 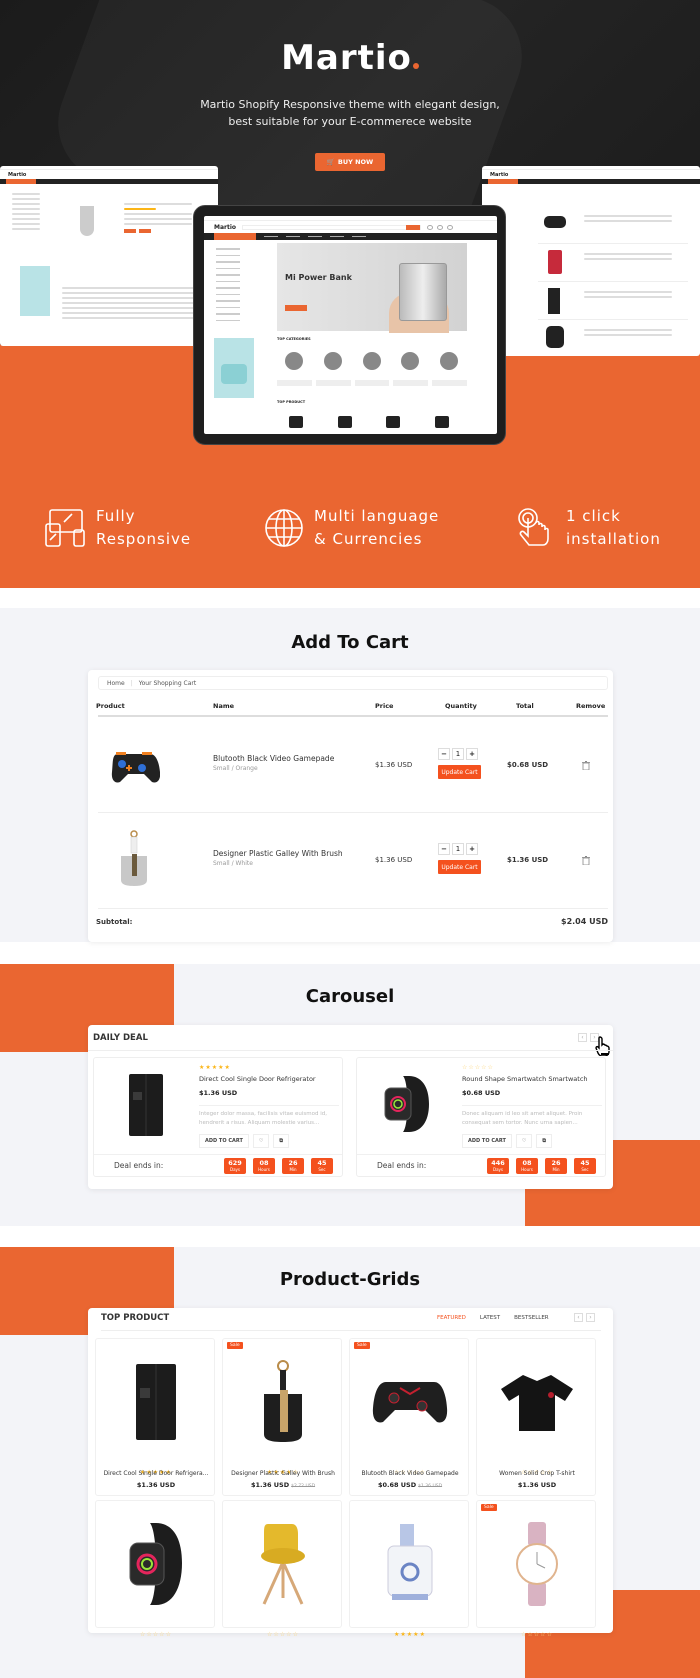 I want to click on product-image, so click(x=87, y=221).